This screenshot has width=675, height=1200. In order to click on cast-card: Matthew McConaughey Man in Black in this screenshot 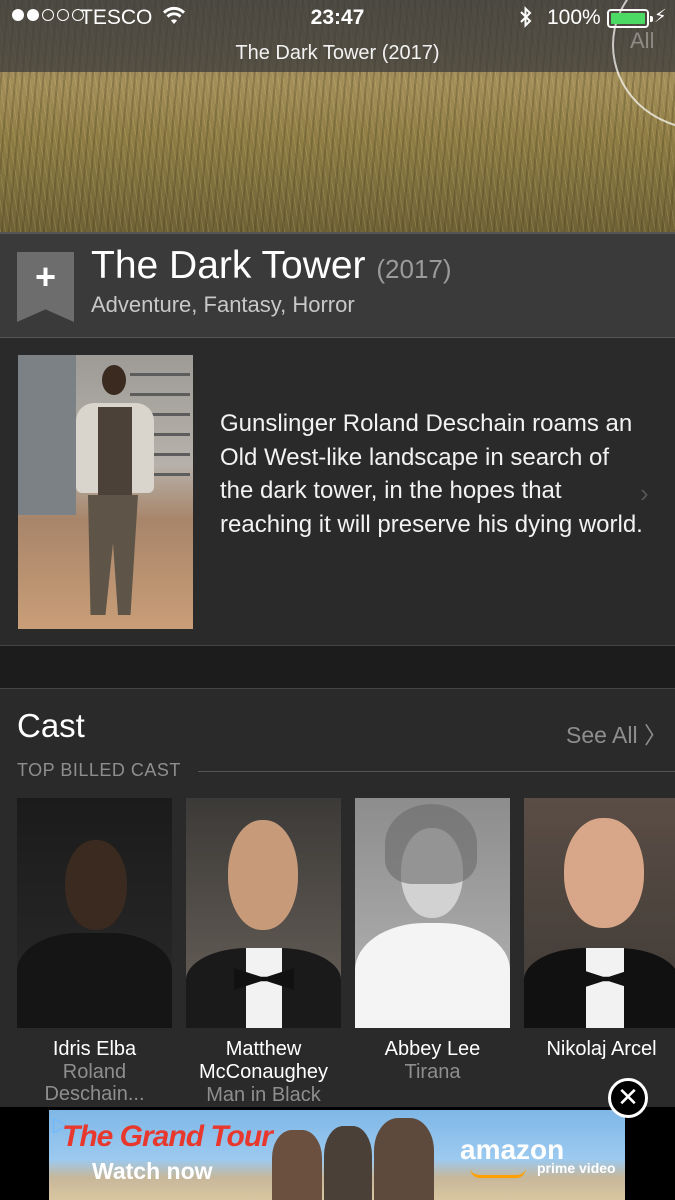, I will do `click(263, 952)`.